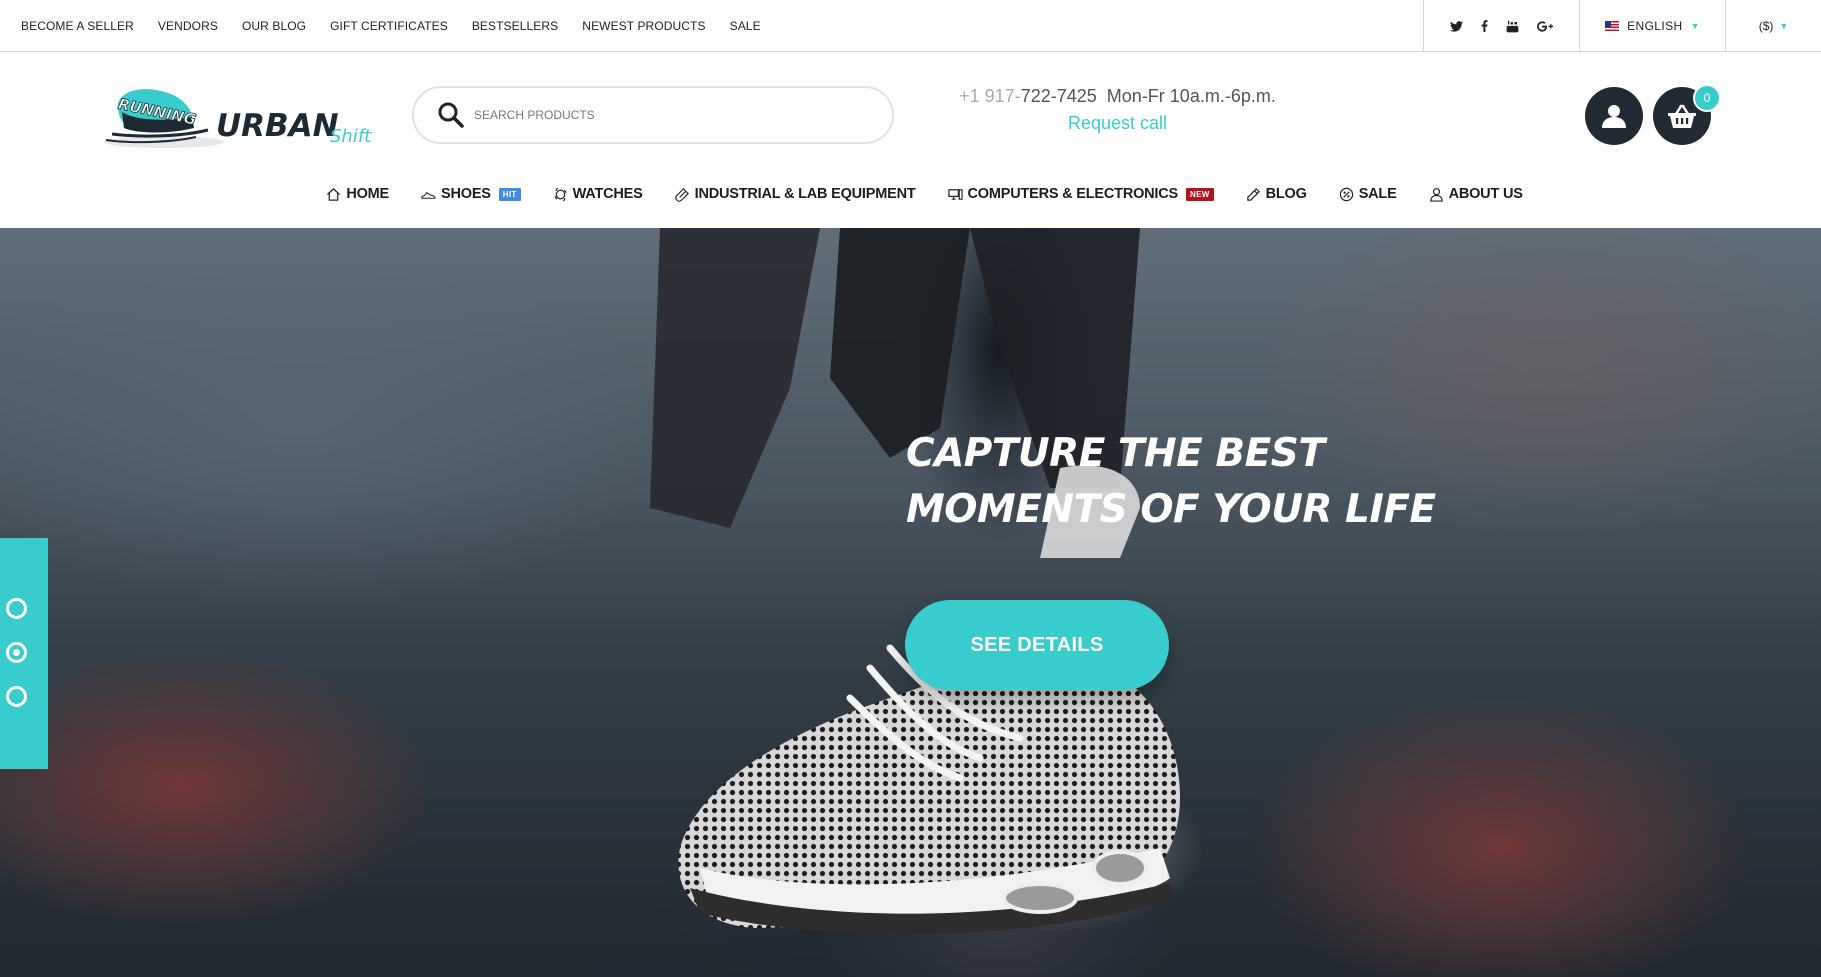  What do you see at coordinates (334, 194) in the screenshot?
I see `home-icon` at bounding box center [334, 194].